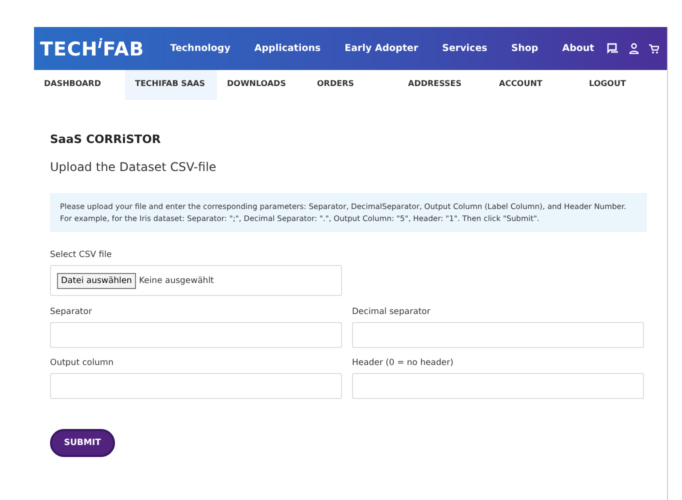 This screenshot has width=682, height=500. I want to click on nav-link: Technology, so click(200, 48).